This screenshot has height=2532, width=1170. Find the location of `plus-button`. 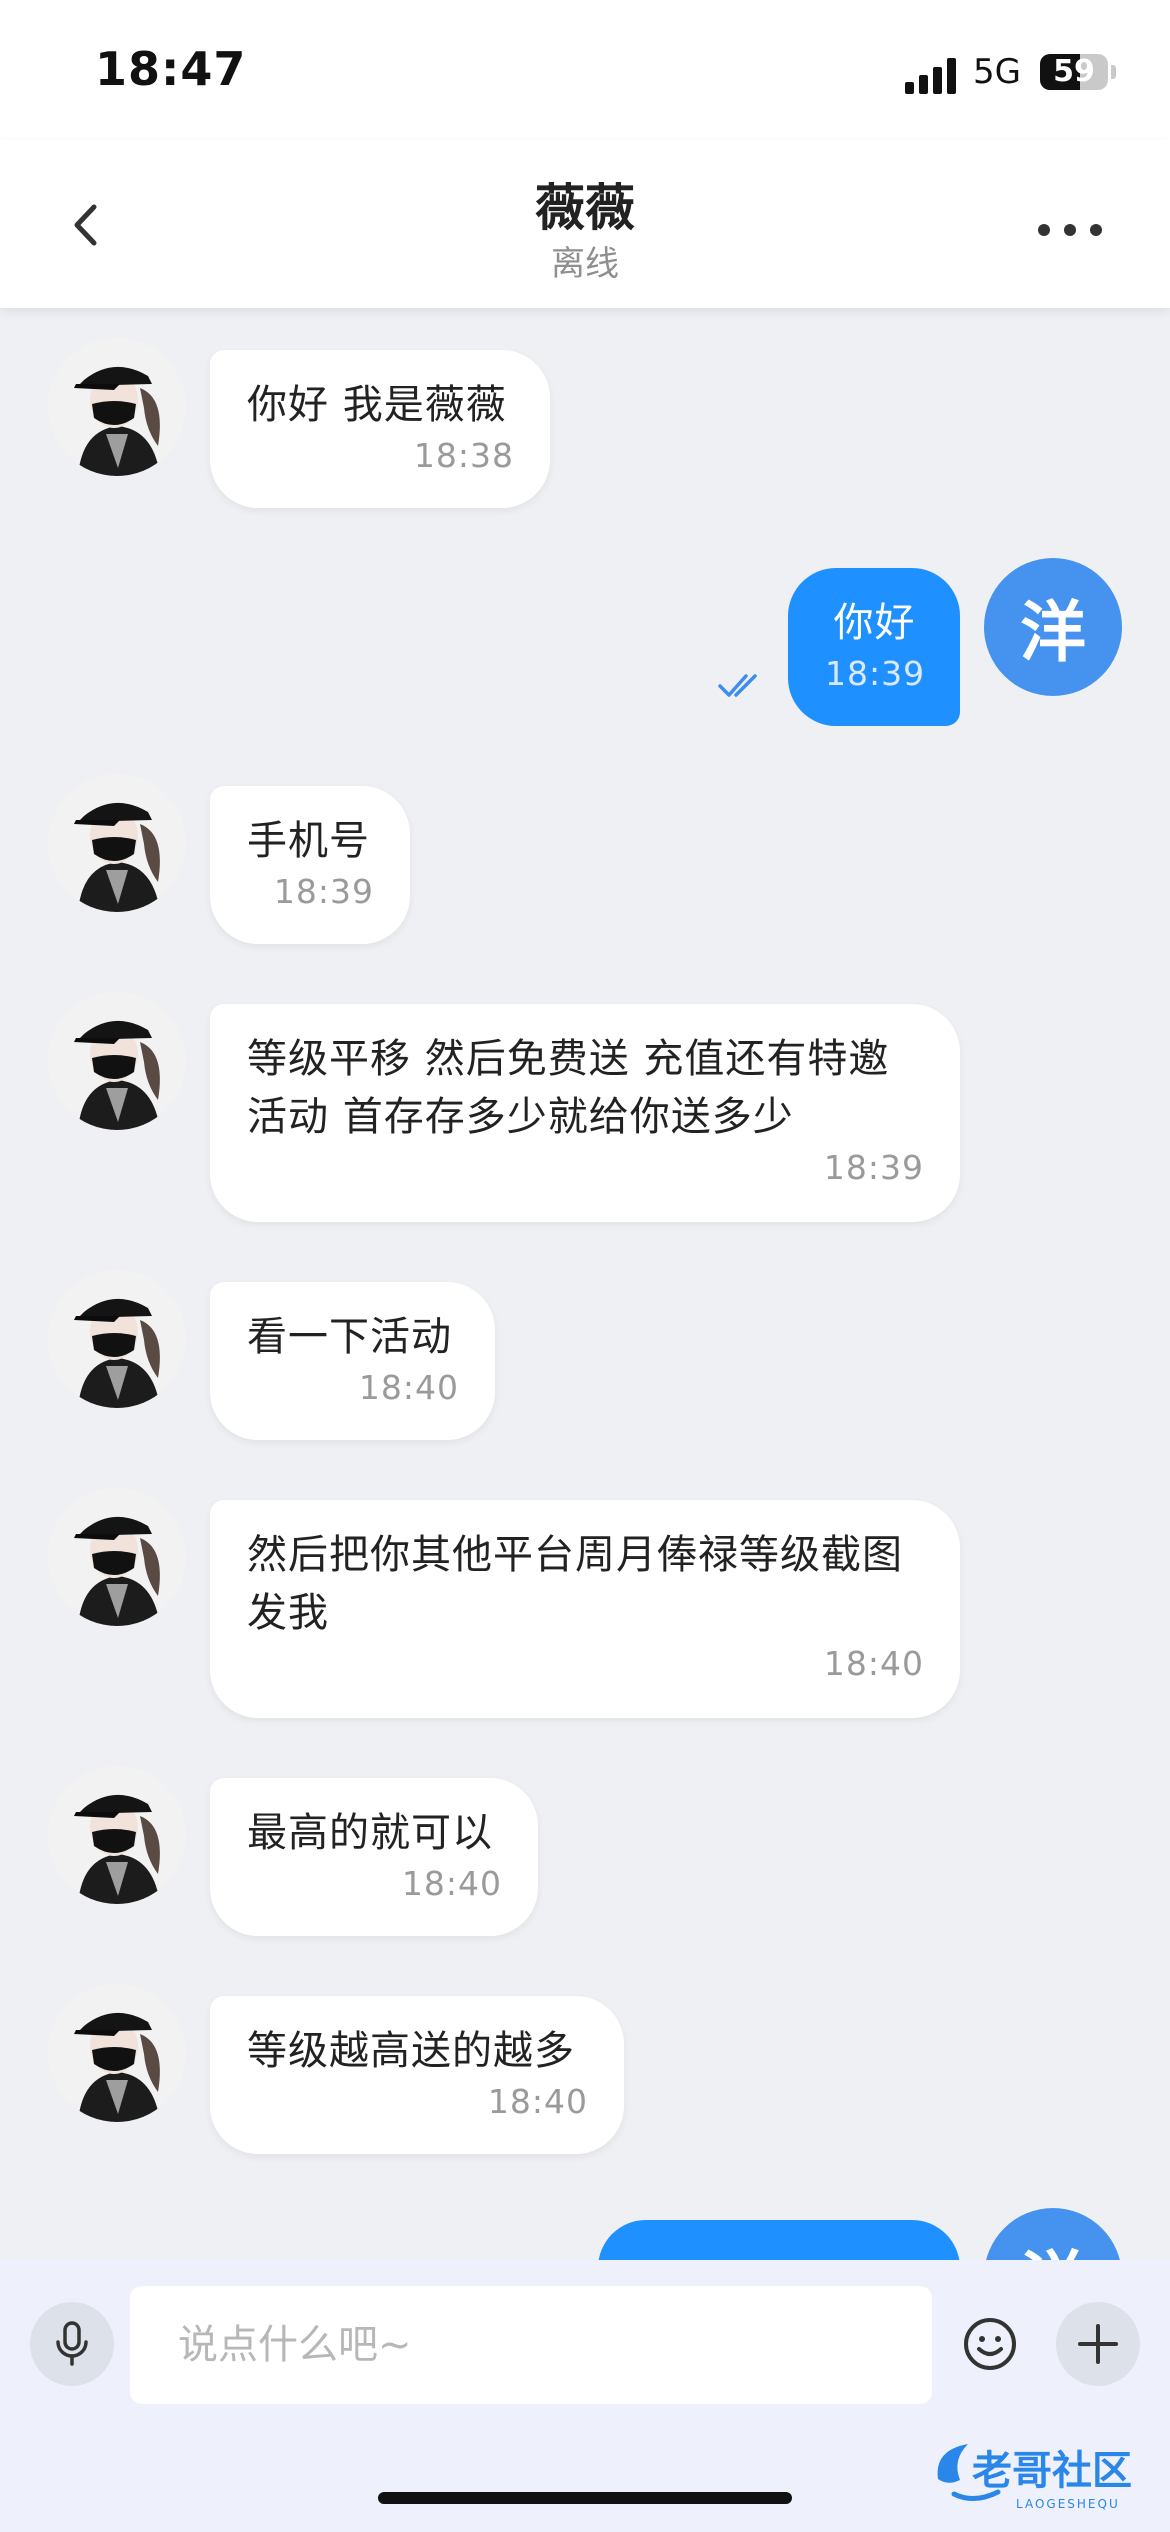

plus-button is located at coordinates (1098, 2344).